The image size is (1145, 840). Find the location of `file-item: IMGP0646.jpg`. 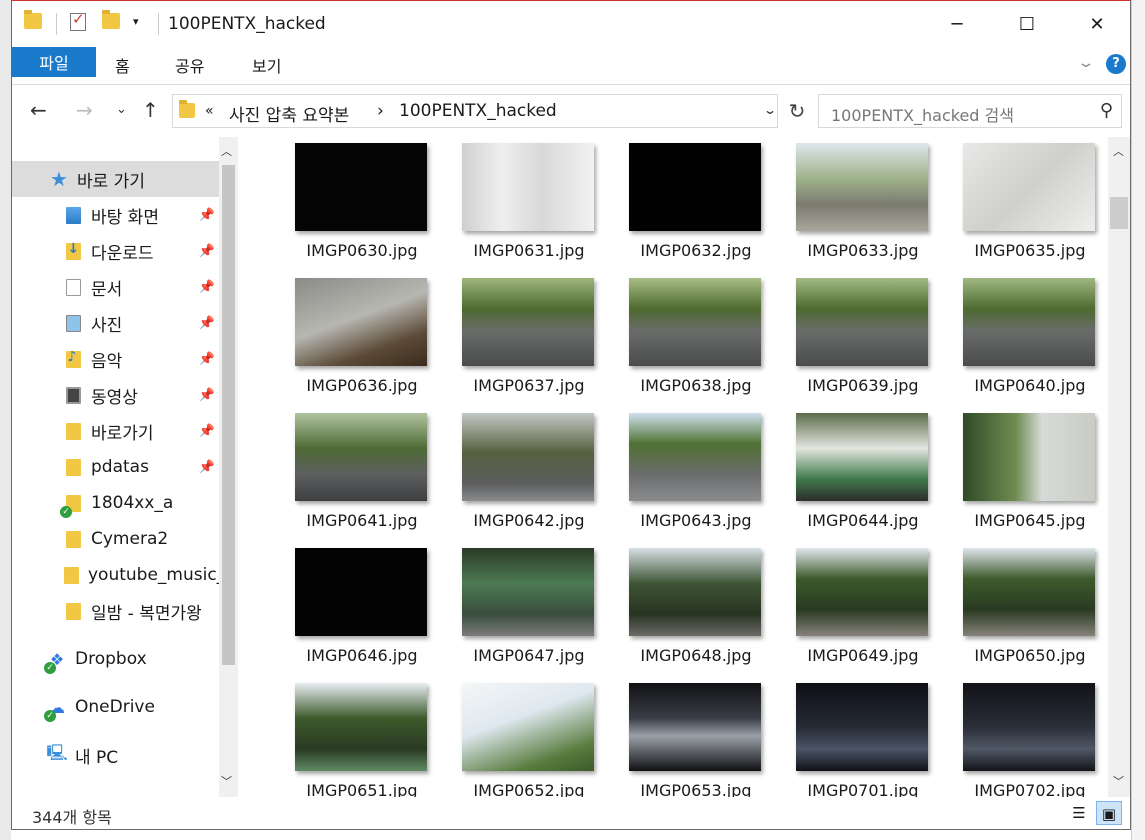

file-item: IMGP0646.jpg is located at coordinates (357, 609).